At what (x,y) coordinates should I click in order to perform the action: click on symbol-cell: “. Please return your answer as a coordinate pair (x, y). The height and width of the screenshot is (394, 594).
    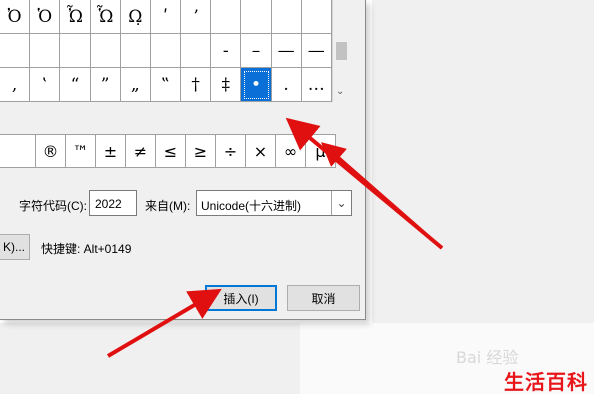
    Looking at the image, I should click on (75, 85).